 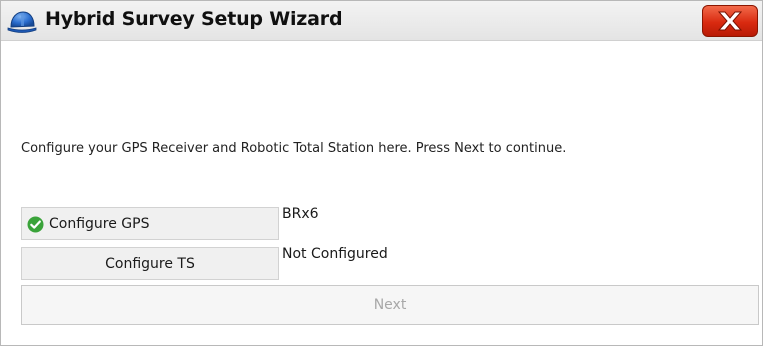 I want to click on window-title: Hybrid Survey Setup Wizard, so click(x=194, y=19).